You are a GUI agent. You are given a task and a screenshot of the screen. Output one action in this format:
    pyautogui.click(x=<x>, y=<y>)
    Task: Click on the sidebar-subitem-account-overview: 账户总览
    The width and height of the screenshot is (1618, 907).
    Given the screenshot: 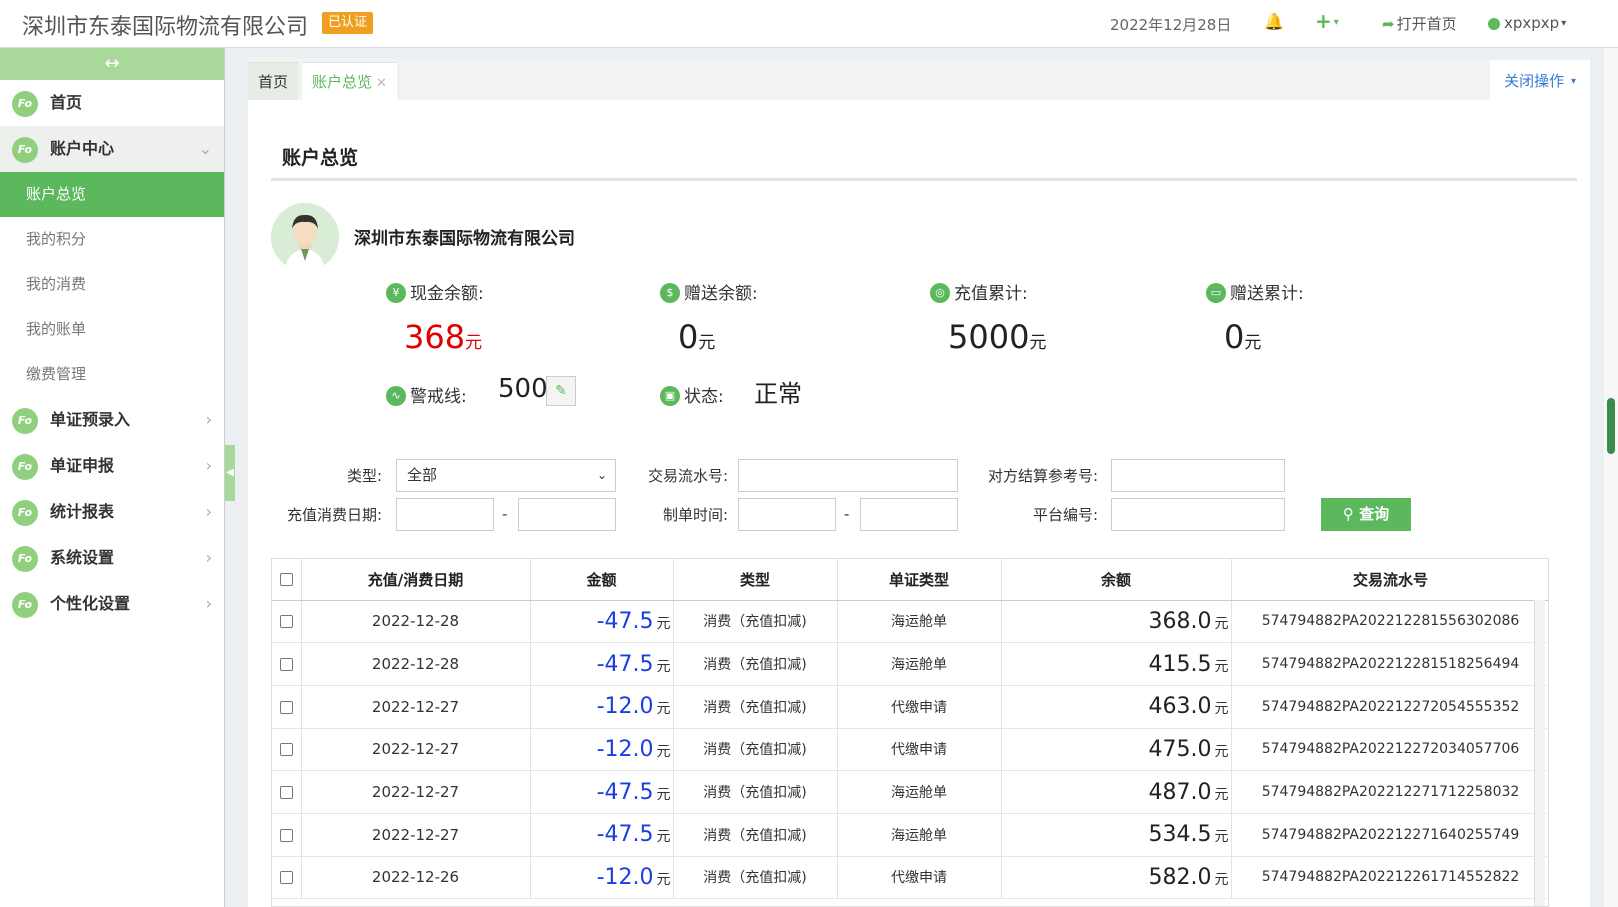 What is the action you would take?
    pyautogui.click(x=112, y=194)
    